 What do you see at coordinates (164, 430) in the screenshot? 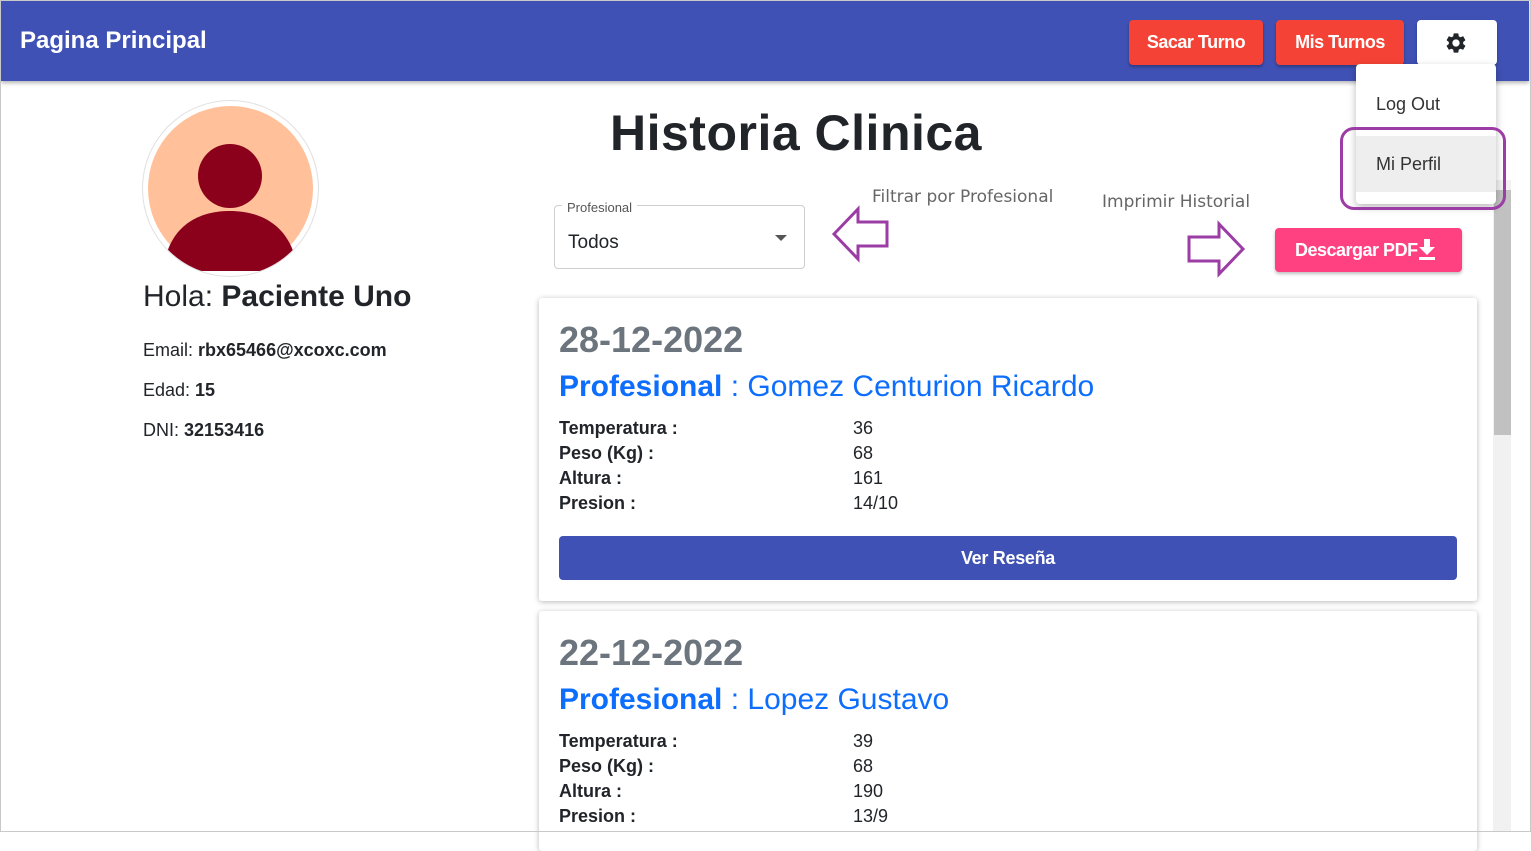
I see `dni-label: DNI:` at bounding box center [164, 430].